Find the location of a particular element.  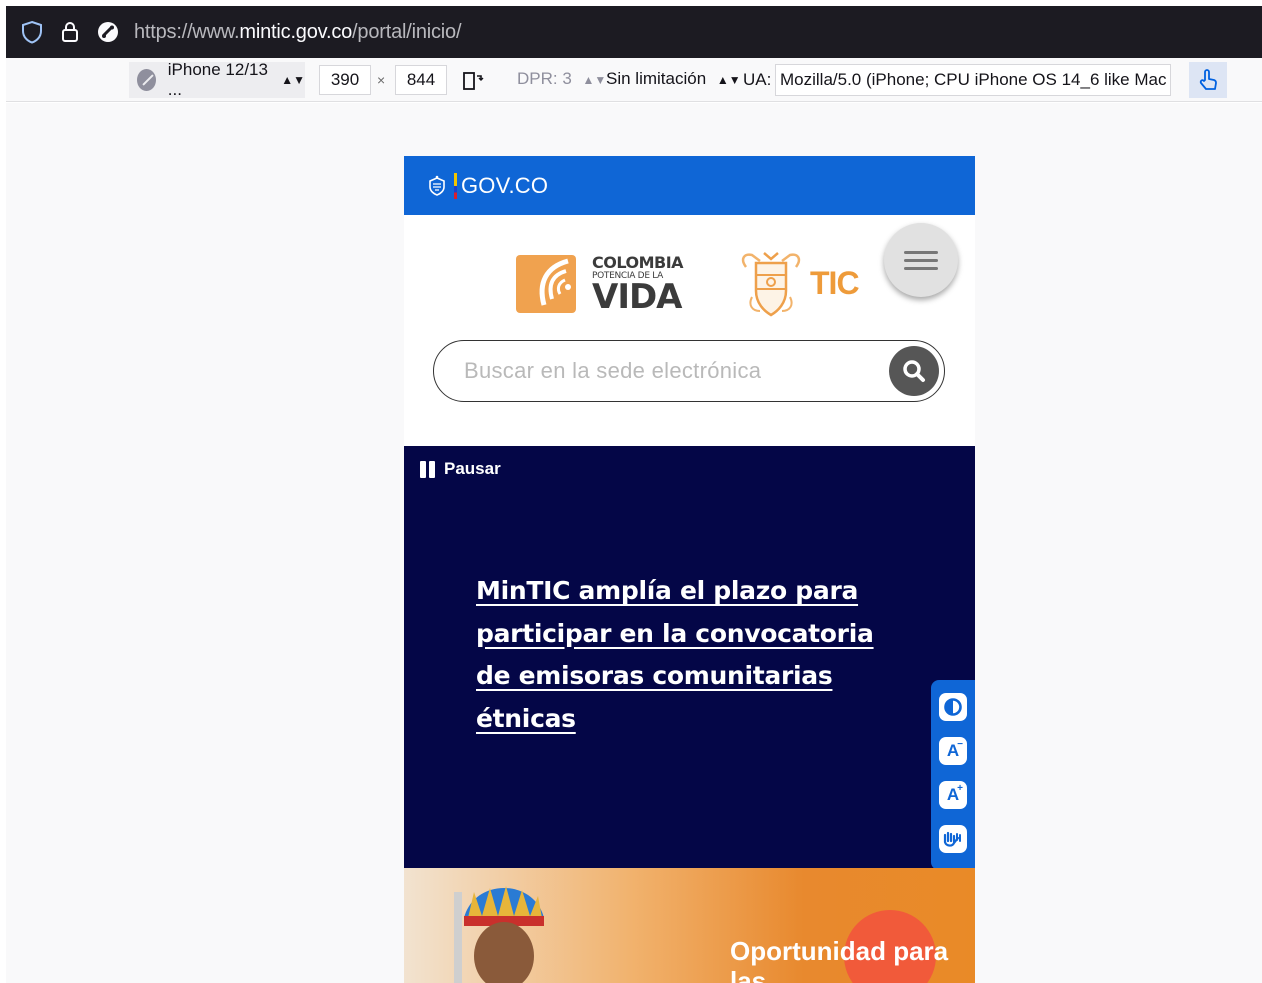

rotate-viewport-icon is located at coordinates (473, 83).